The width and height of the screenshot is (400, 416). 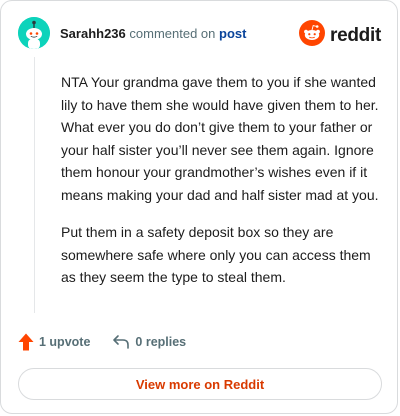 What do you see at coordinates (172, 33) in the screenshot?
I see `commented-on-text: commented on` at bounding box center [172, 33].